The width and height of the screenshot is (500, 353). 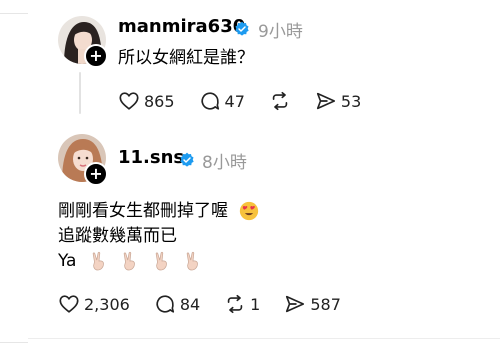 What do you see at coordinates (107, 304) in the screenshot?
I see `like-count: 2,306` at bounding box center [107, 304].